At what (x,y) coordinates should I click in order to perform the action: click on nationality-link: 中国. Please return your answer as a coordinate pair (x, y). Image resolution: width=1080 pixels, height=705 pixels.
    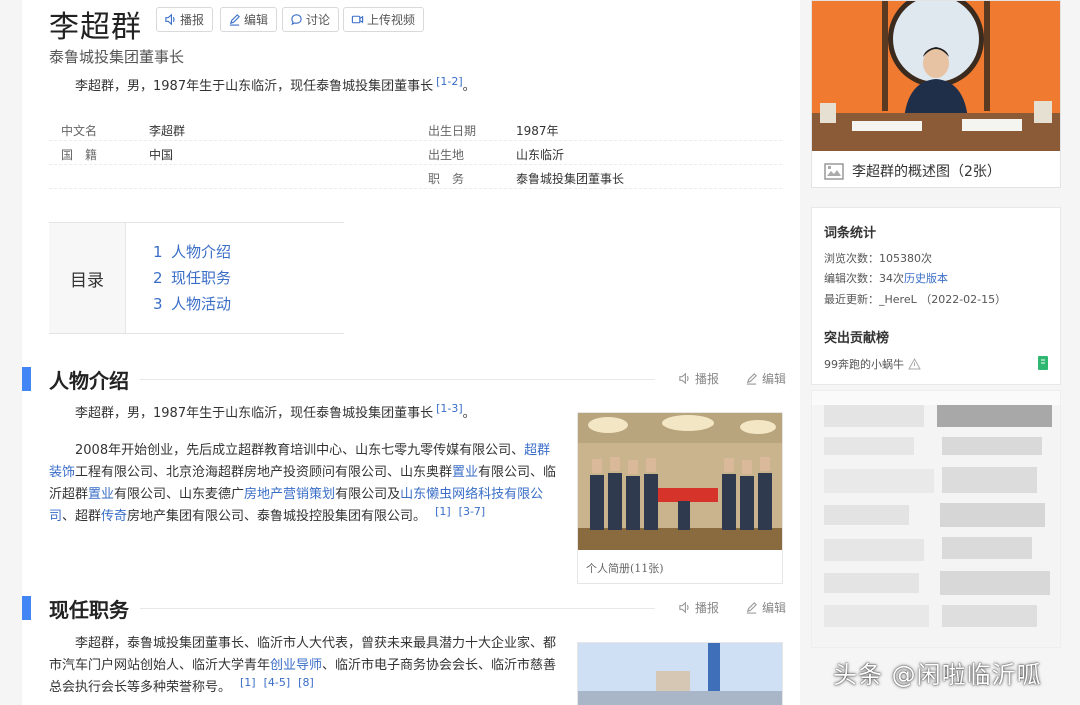
    Looking at the image, I should click on (161, 154).